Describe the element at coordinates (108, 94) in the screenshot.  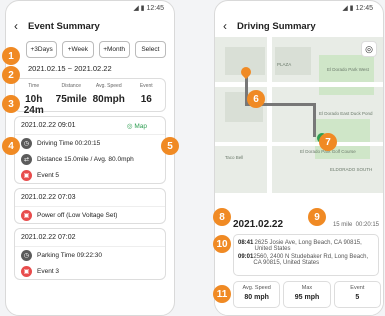
I see `stat-avg-speed: Avg. Speed 80mph` at that location.